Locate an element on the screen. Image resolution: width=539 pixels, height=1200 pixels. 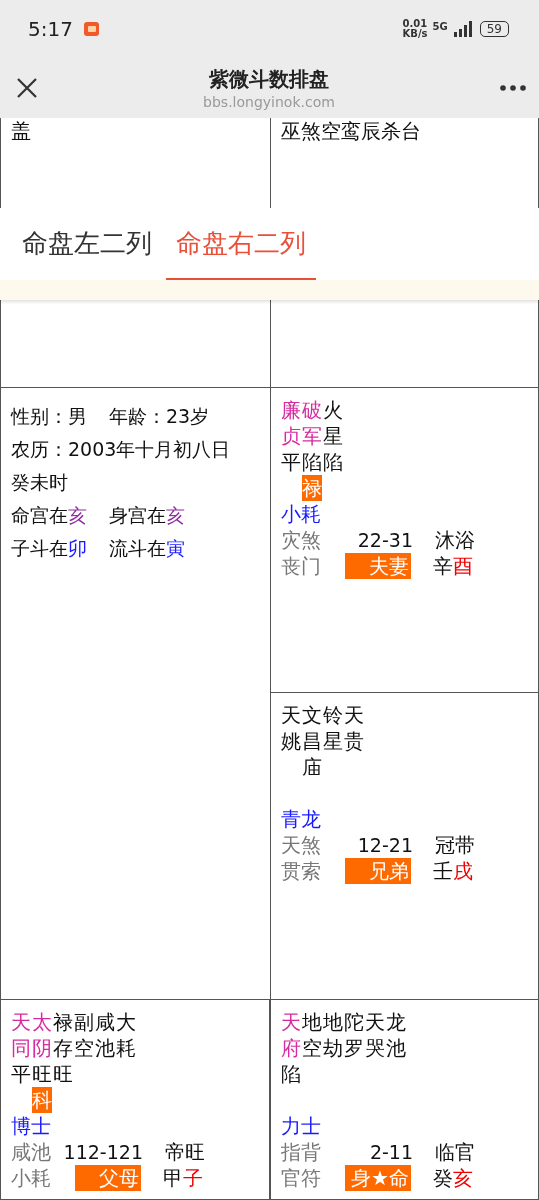
star-name: 大耗 is located at coordinates (126, 1035).